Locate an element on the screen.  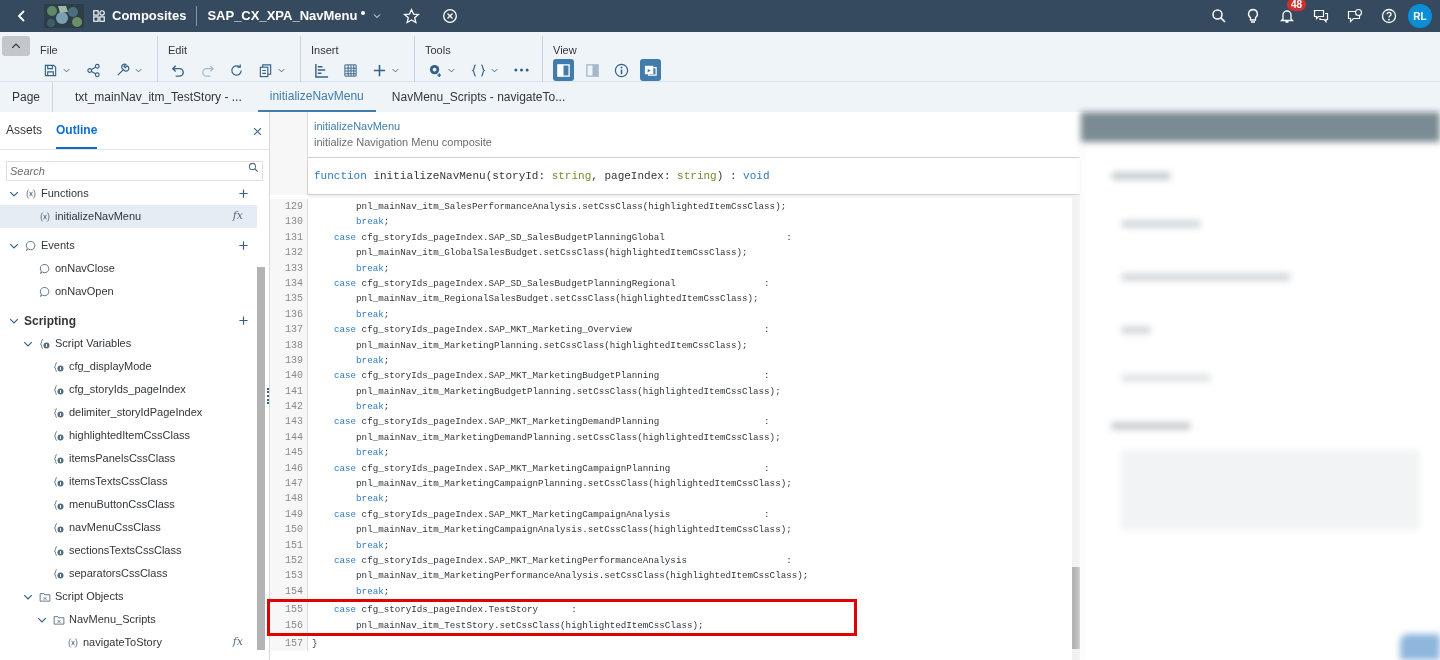
refresh-icon is located at coordinates (236, 70).